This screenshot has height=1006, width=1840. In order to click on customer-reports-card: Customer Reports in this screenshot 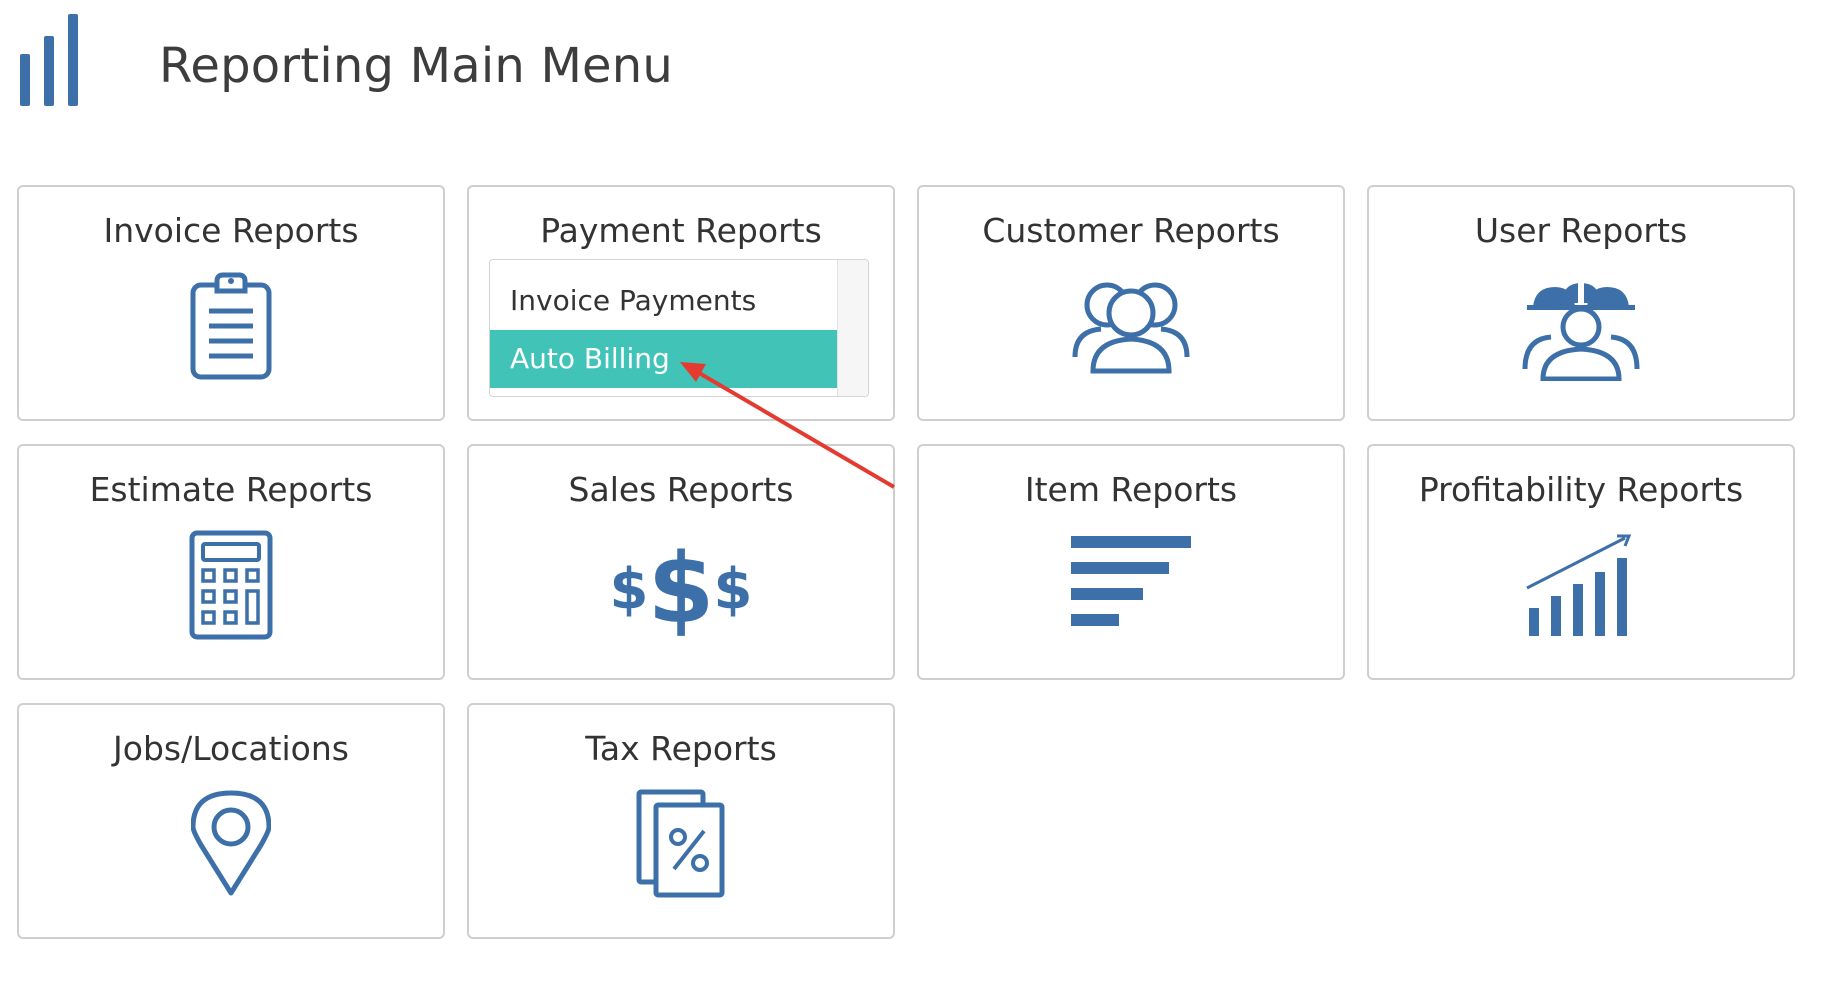, I will do `click(1131, 303)`.